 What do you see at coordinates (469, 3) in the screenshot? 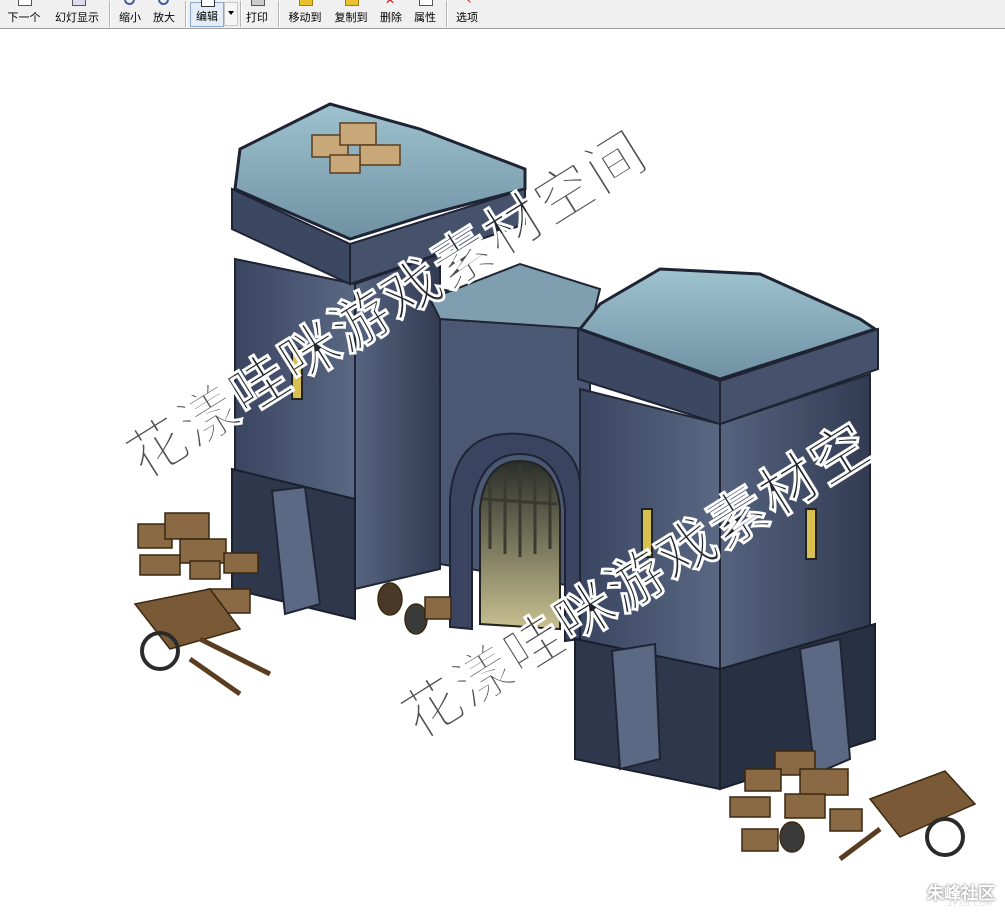
I see `options-icon: ↖` at bounding box center [469, 3].